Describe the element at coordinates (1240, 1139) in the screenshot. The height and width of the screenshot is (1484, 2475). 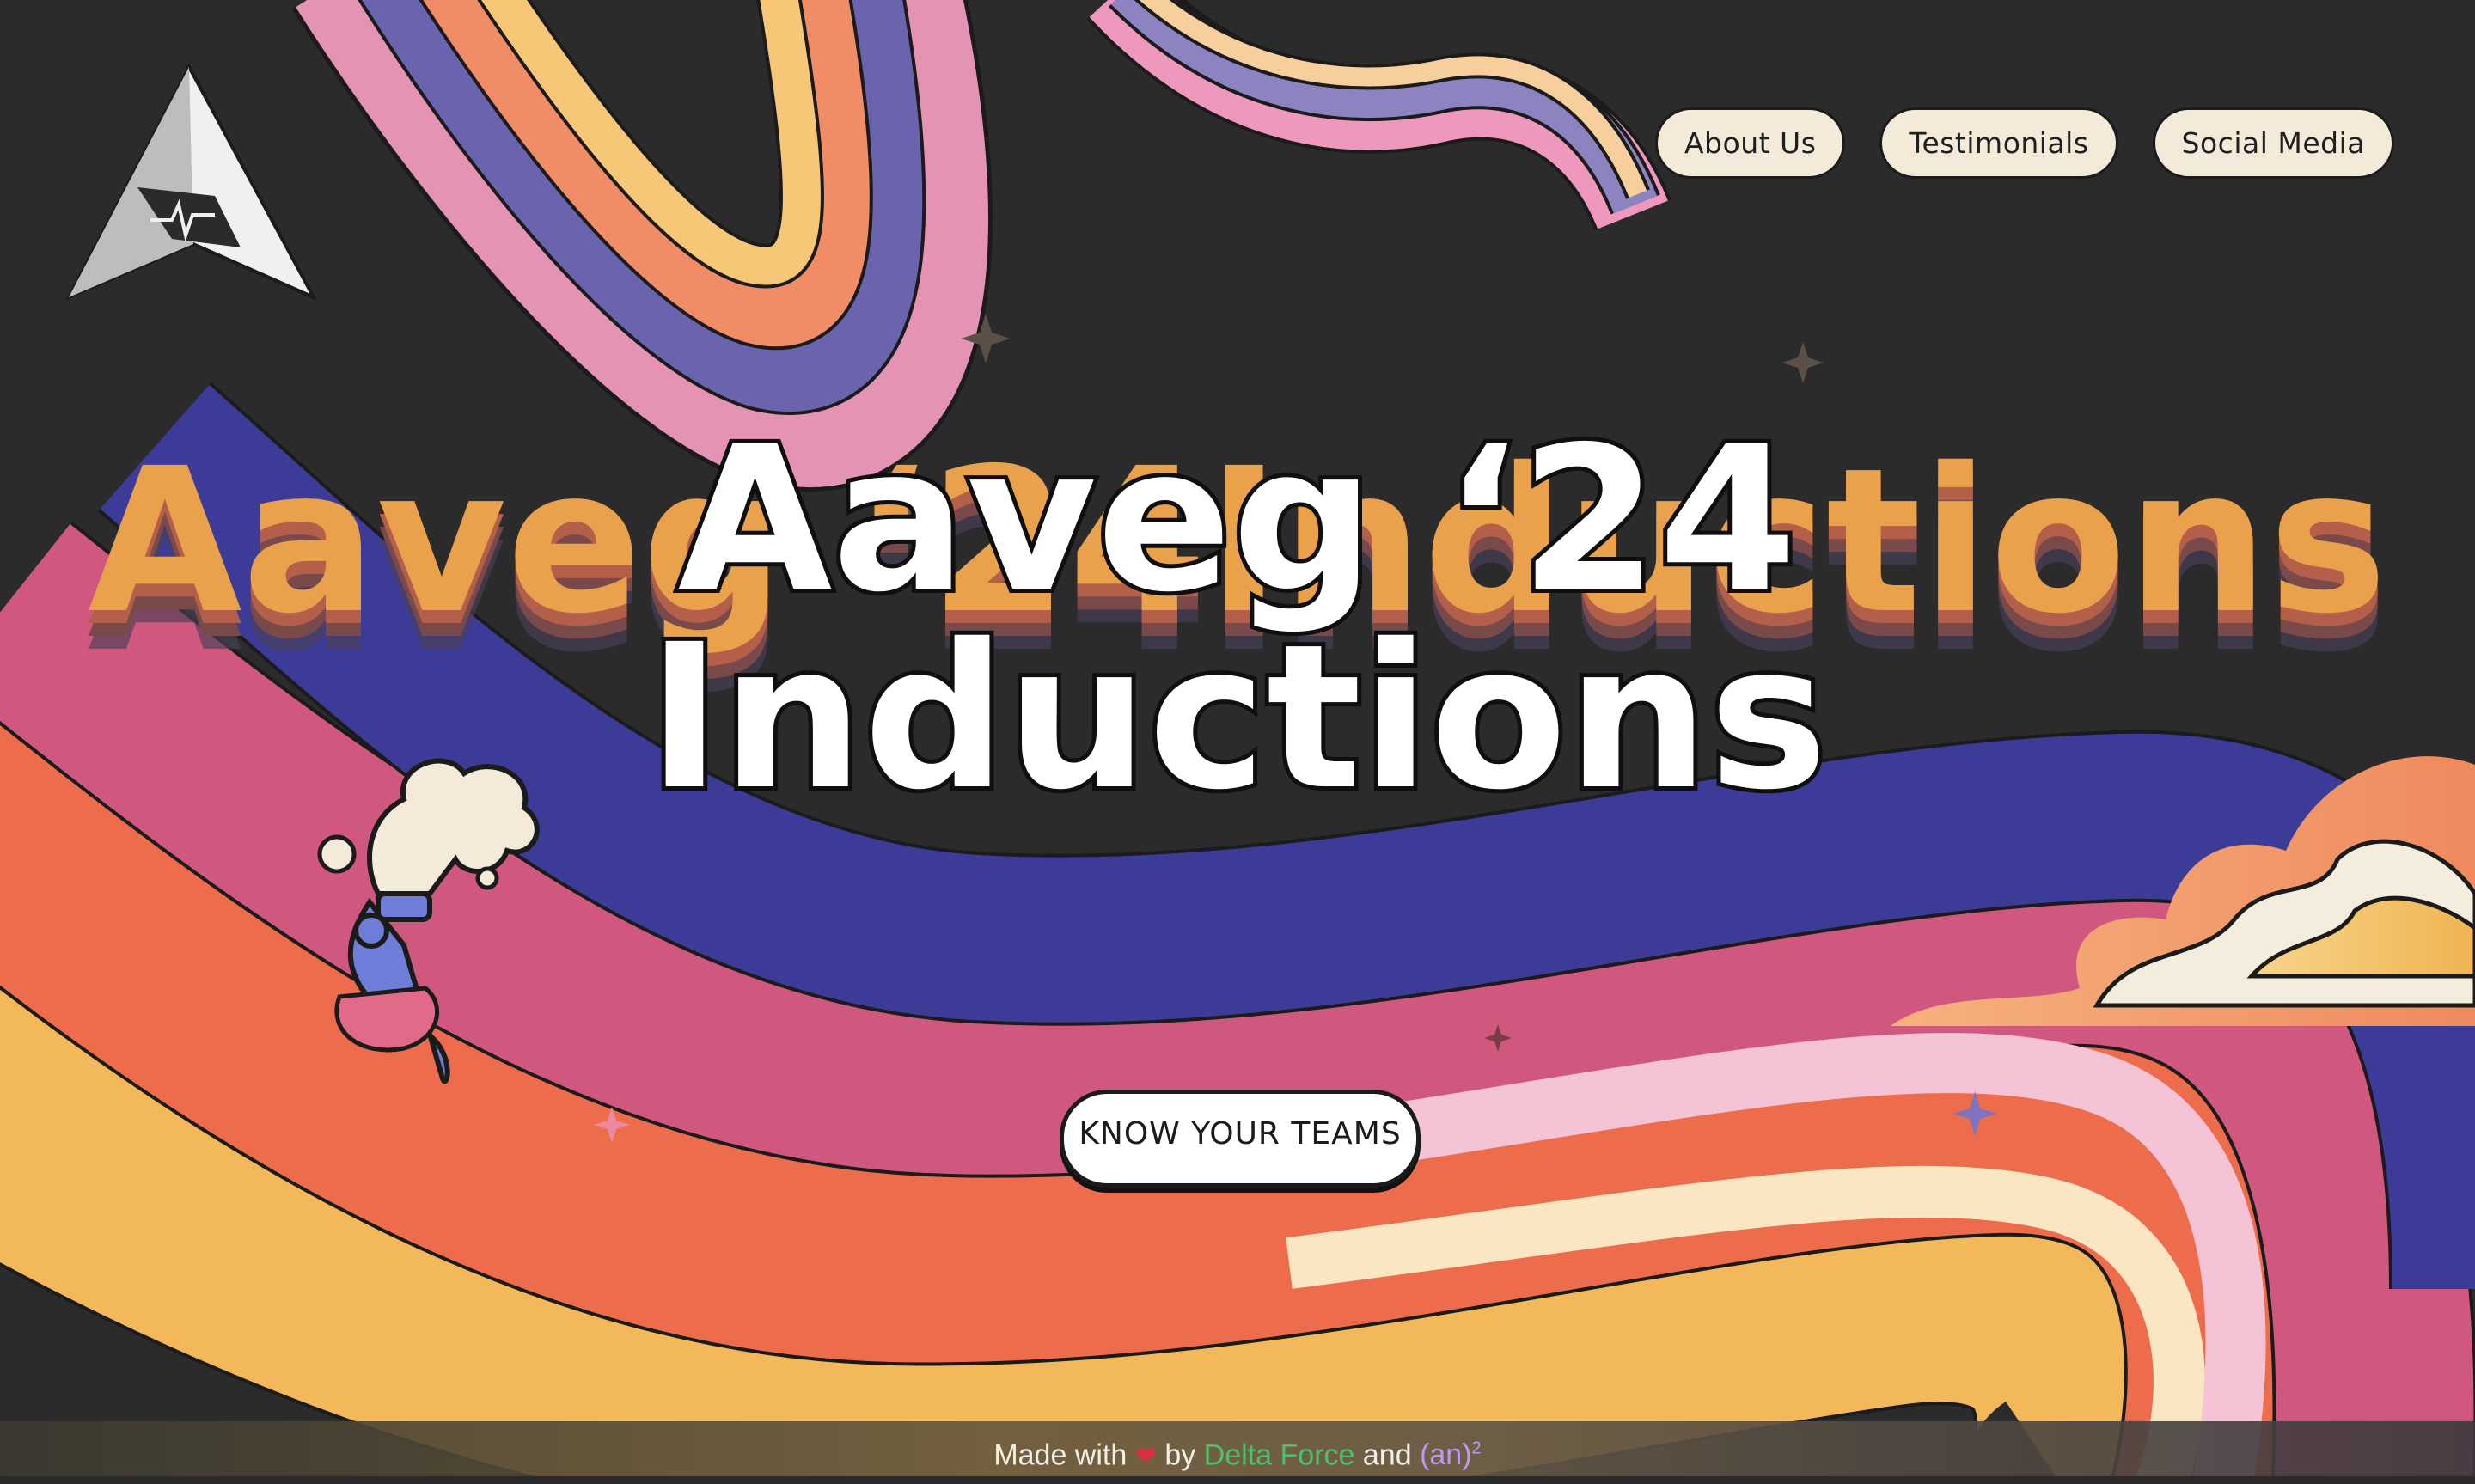
I see `know-your-teams-button: KNOW YOUR TEAMS` at that location.